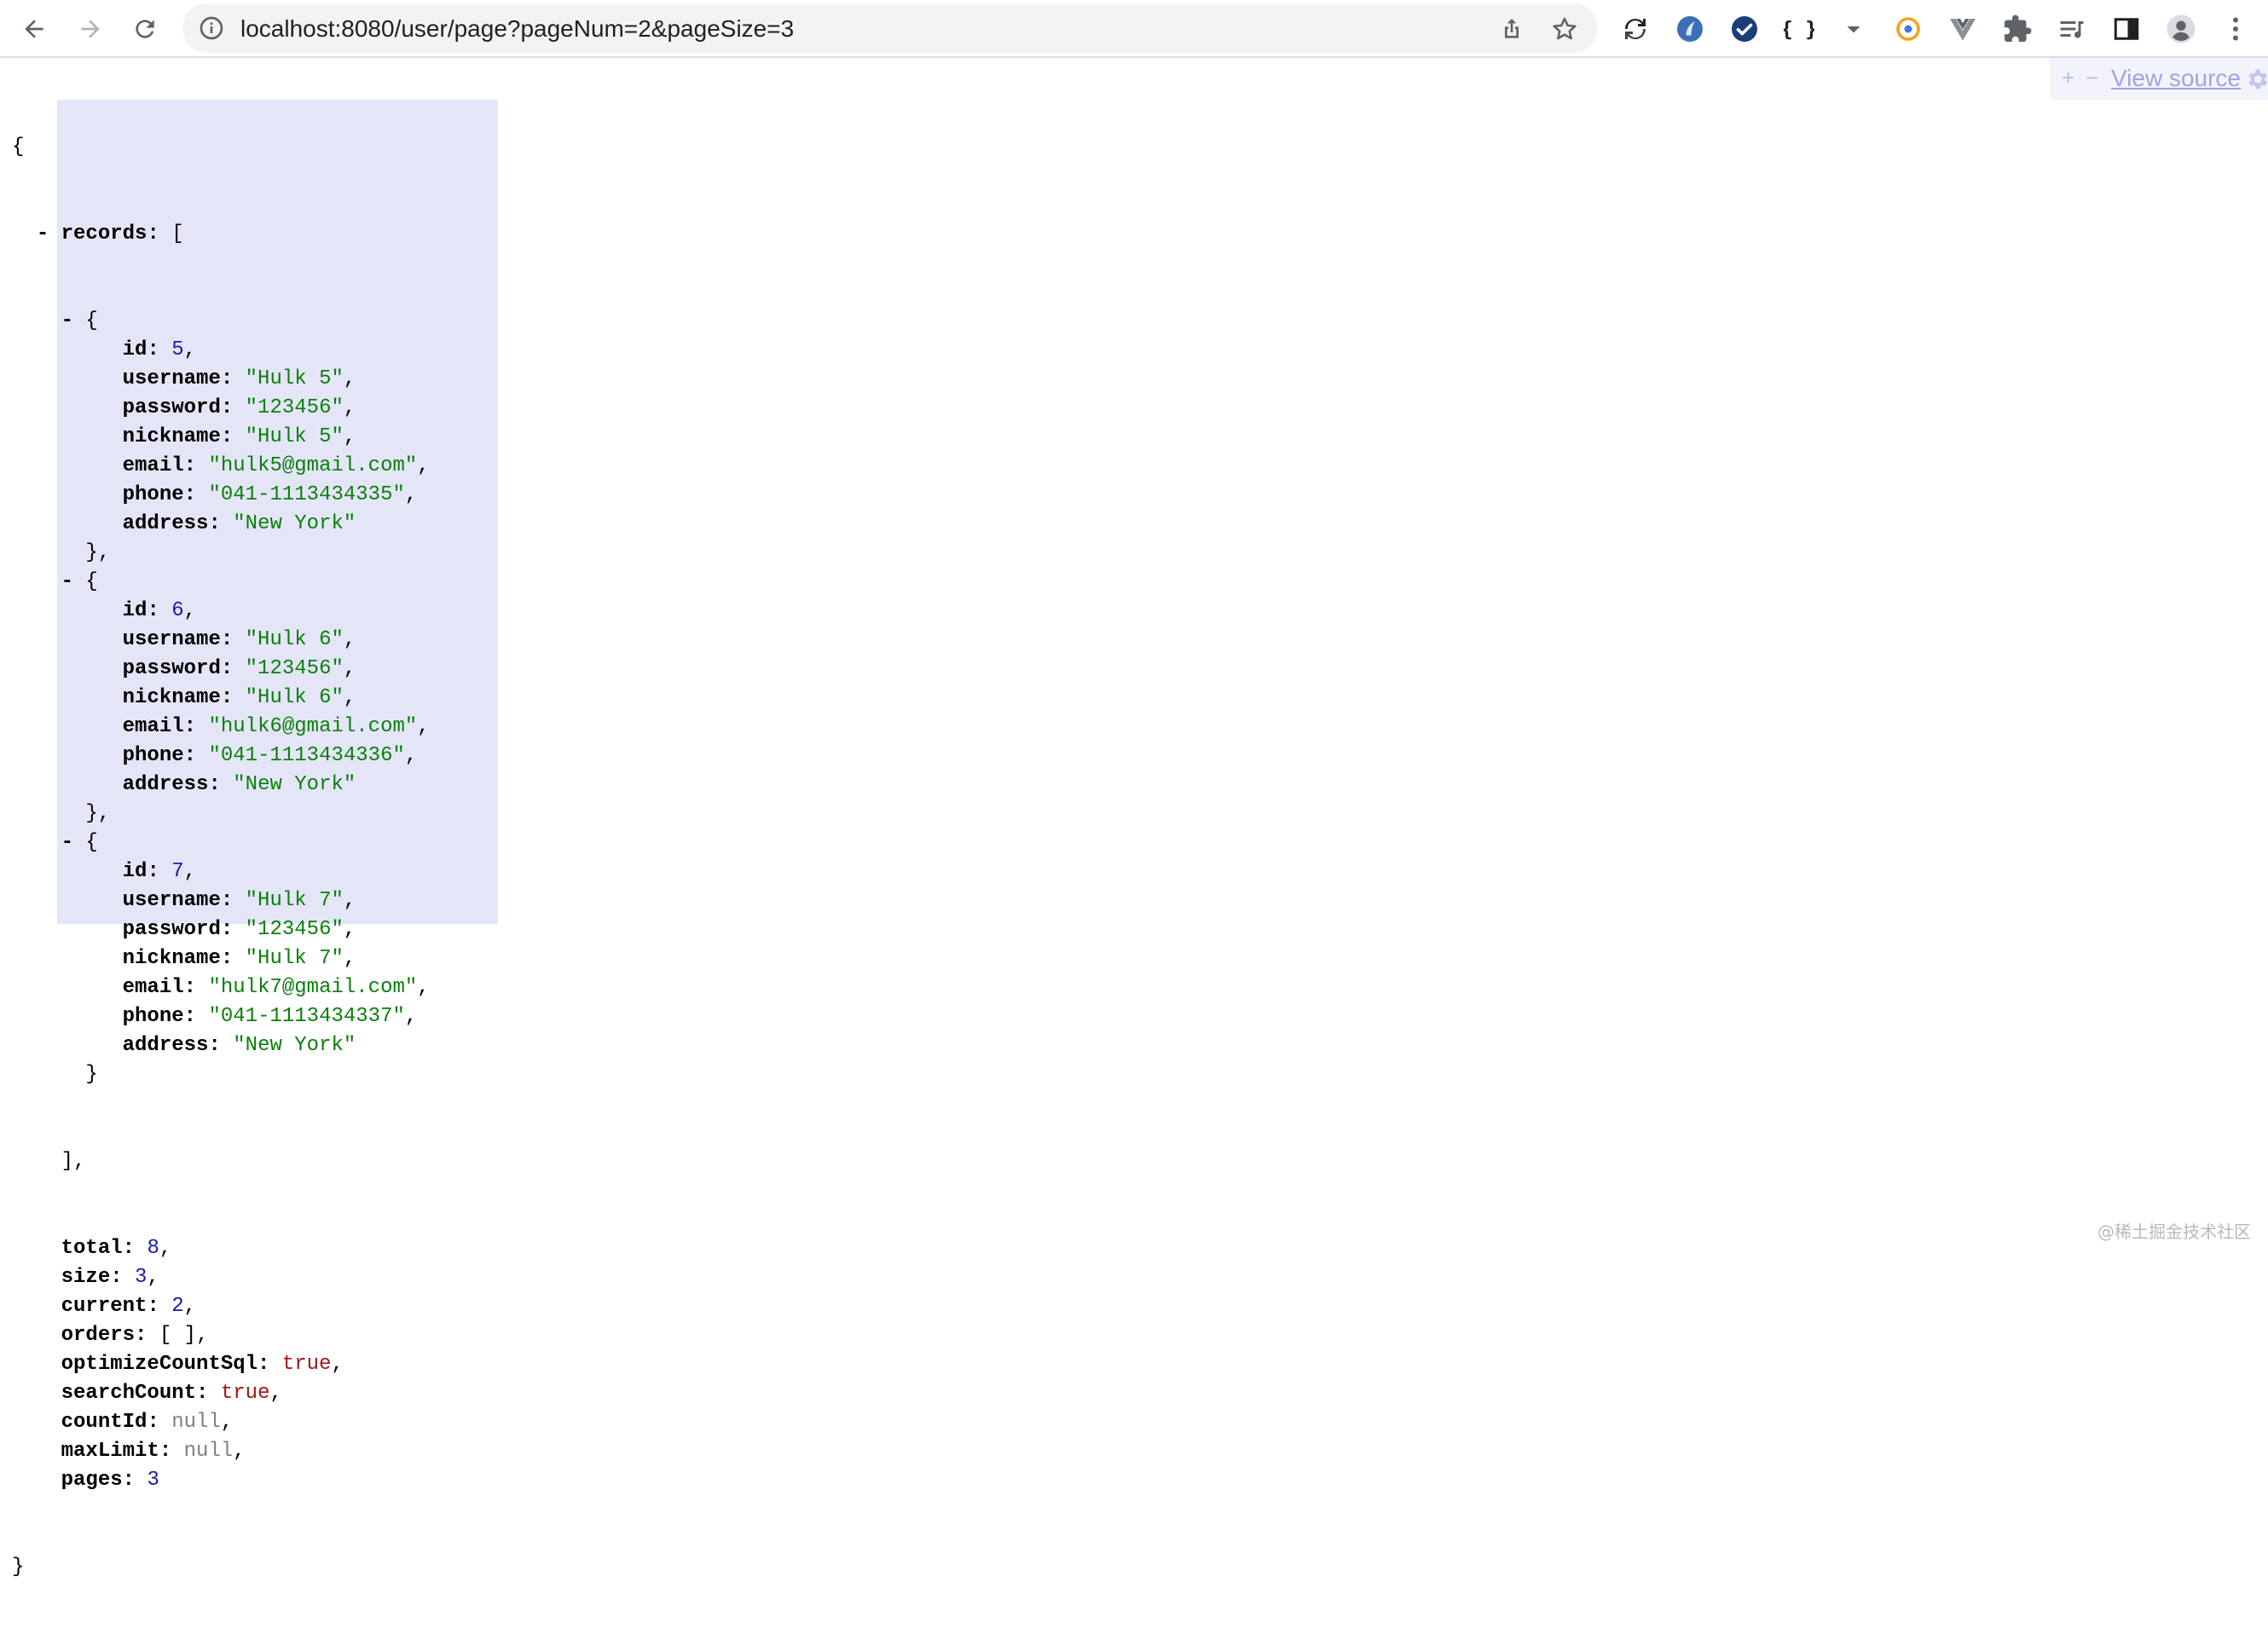  Describe the element at coordinates (153, 1248) in the screenshot. I see `field-value: 8` at that location.